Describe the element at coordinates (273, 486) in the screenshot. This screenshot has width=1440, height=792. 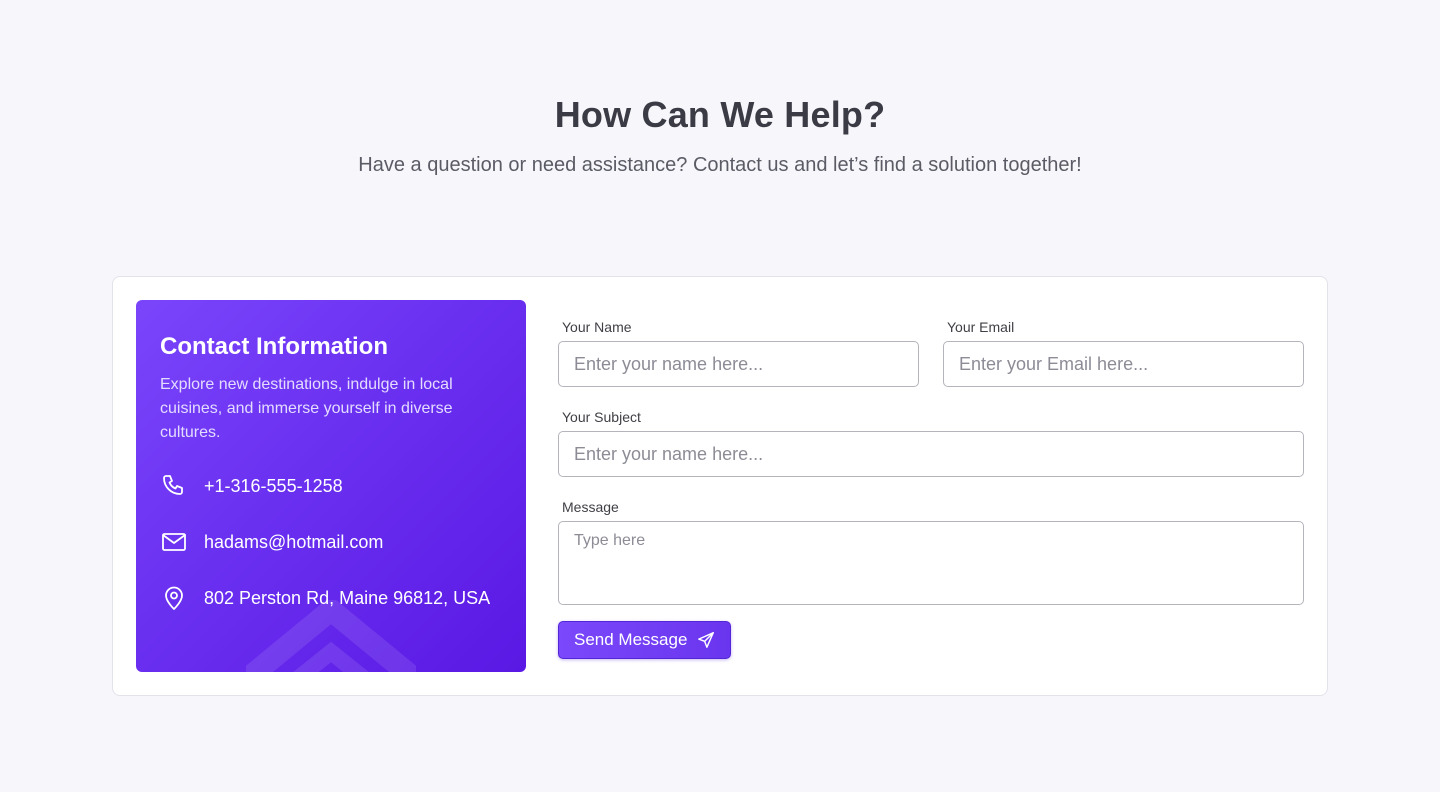
I see `contact-phone: +1-316-555-1258` at that location.